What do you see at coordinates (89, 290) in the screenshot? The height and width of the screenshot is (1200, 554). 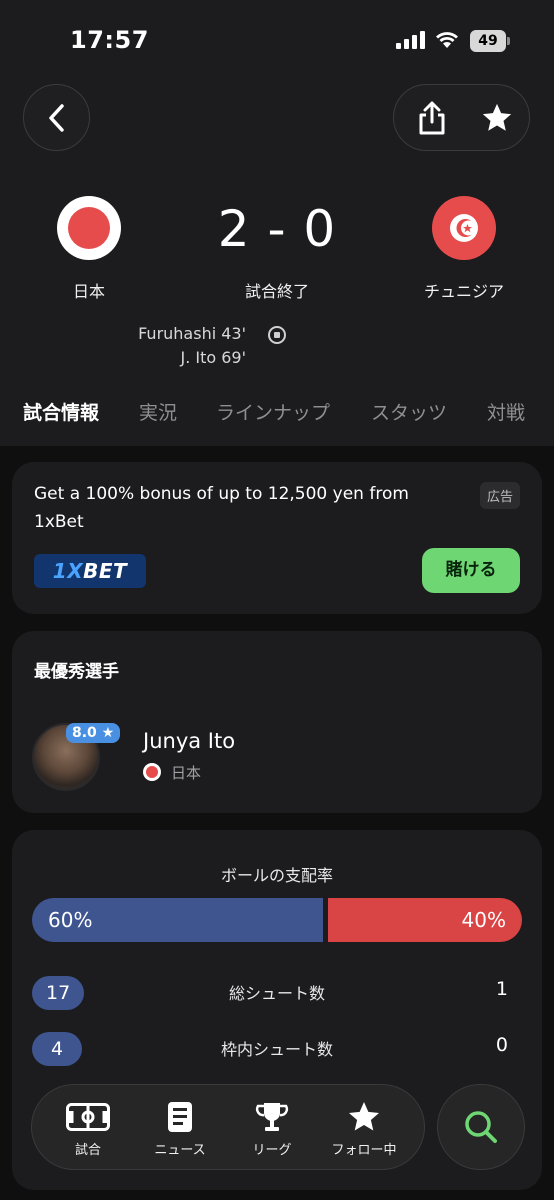 I see `home-team-name: 日本` at bounding box center [89, 290].